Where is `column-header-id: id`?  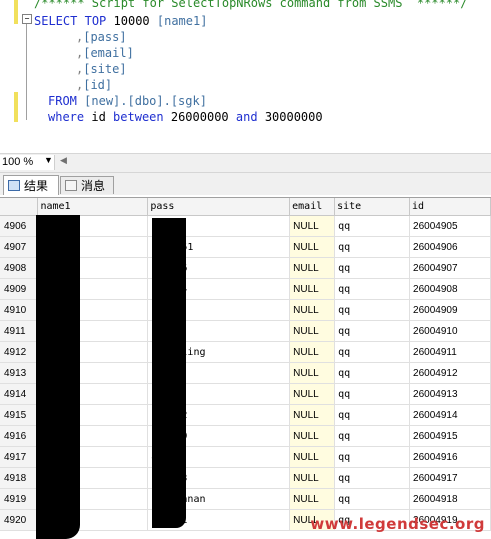 column-header-id: id is located at coordinates (450, 207).